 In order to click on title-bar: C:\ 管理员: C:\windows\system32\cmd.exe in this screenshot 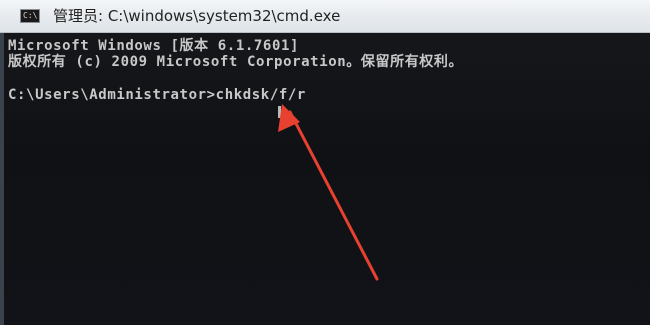, I will do `click(325, 16)`.